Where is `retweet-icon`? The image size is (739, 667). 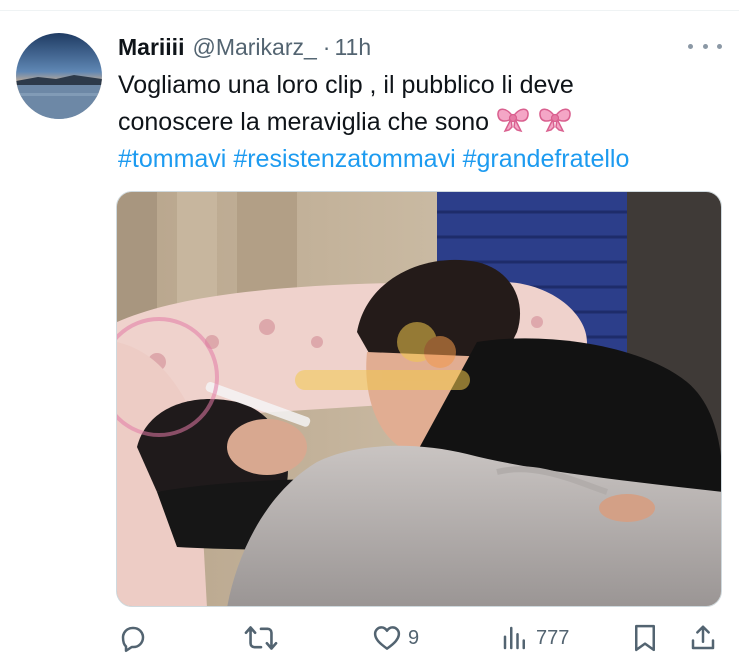 retweet-icon is located at coordinates (261, 638).